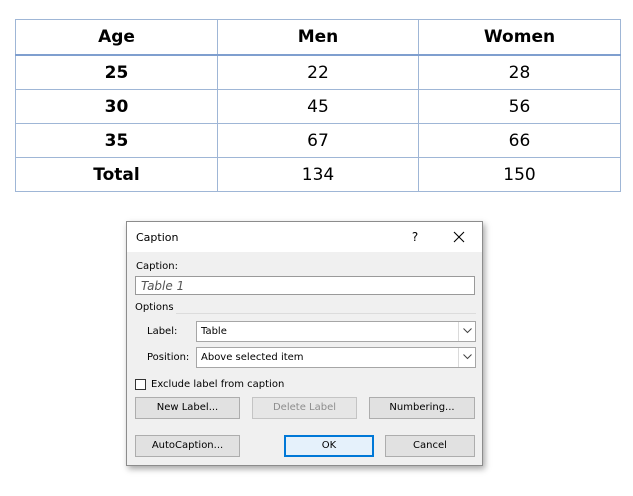 The image size is (633, 496). I want to click on position-dropdown-button, so click(466, 357).